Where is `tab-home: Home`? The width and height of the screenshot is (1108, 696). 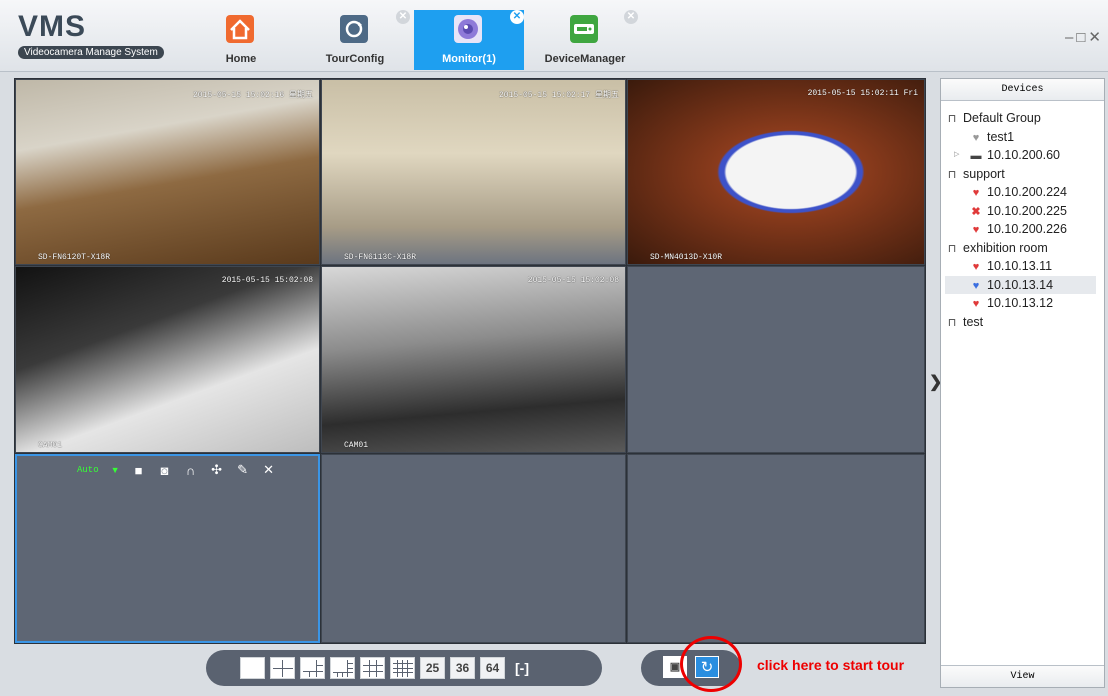
tab-home: Home is located at coordinates (241, 39).